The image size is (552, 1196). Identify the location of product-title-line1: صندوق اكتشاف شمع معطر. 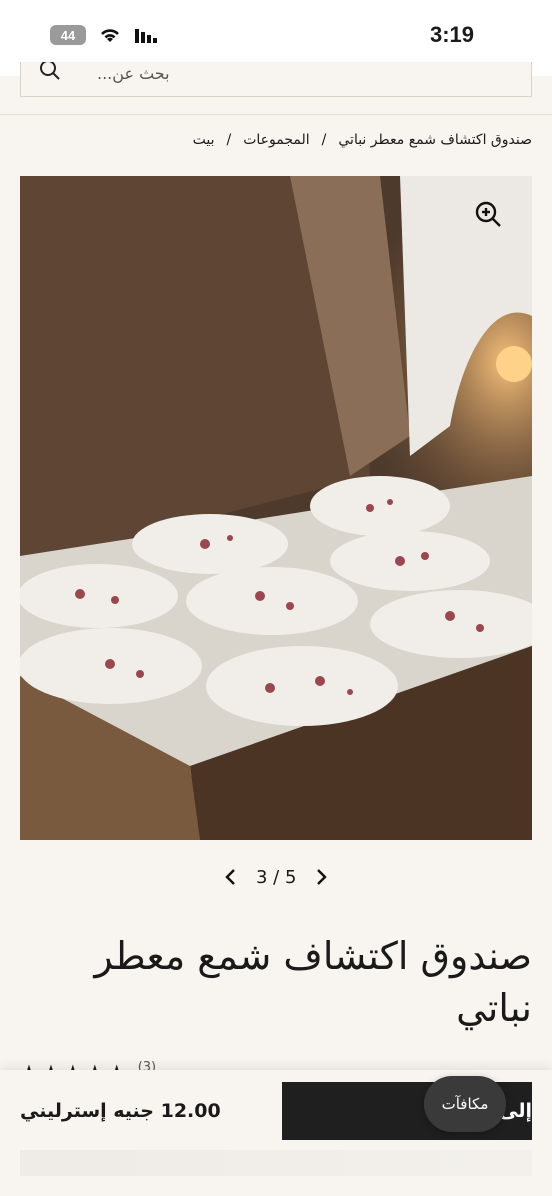
(313, 956).